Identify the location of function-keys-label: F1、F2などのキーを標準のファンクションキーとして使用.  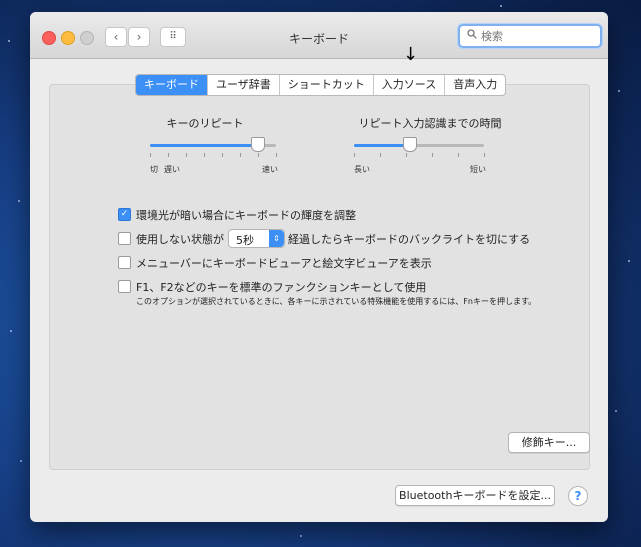
(281, 287).